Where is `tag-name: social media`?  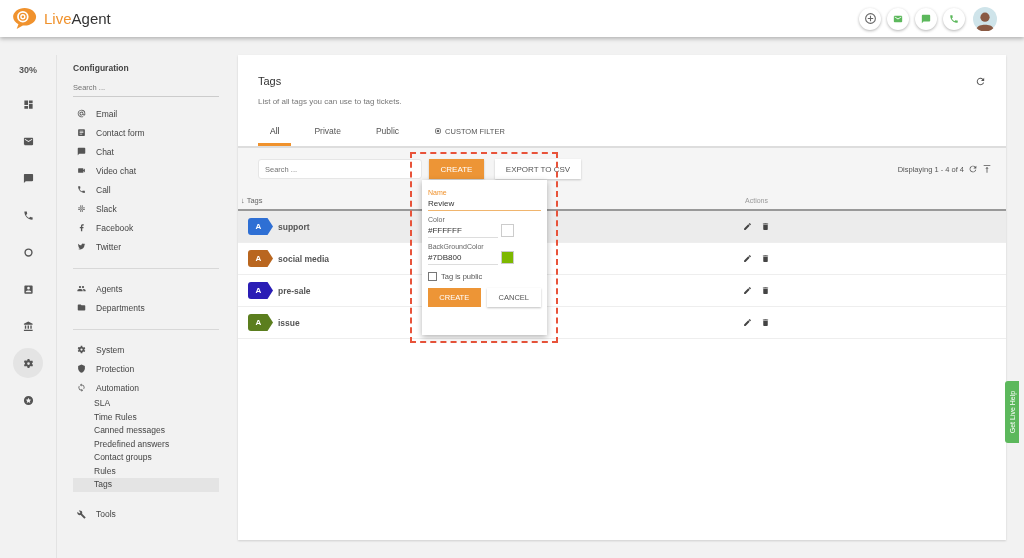
tag-name: social media is located at coordinates (304, 258).